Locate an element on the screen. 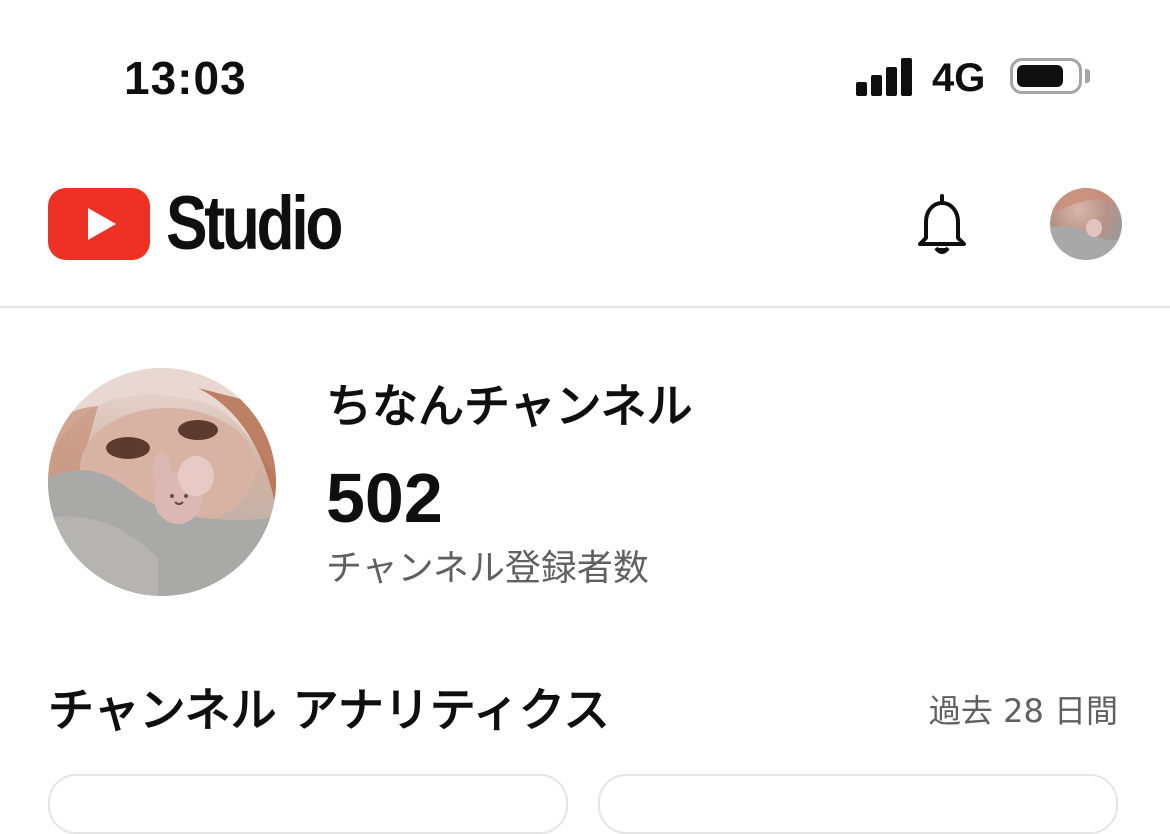 This screenshot has width=1170, height=834. bell-icon is located at coordinates (942, 226).